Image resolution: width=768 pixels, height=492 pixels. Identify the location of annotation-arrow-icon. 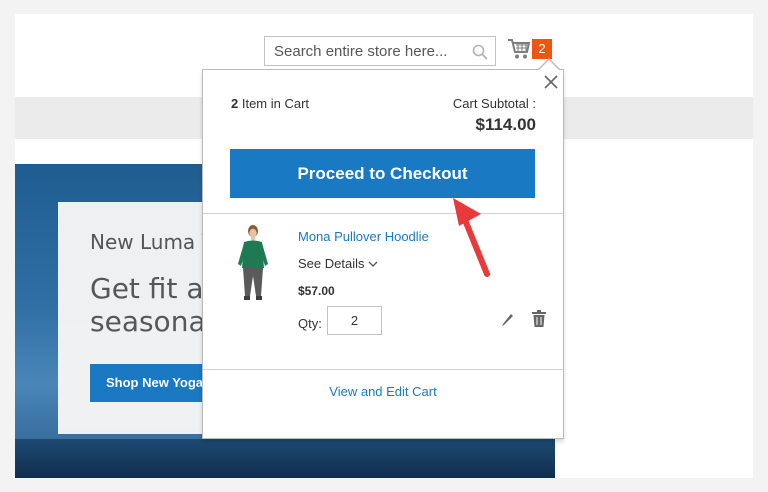
(471, 237).